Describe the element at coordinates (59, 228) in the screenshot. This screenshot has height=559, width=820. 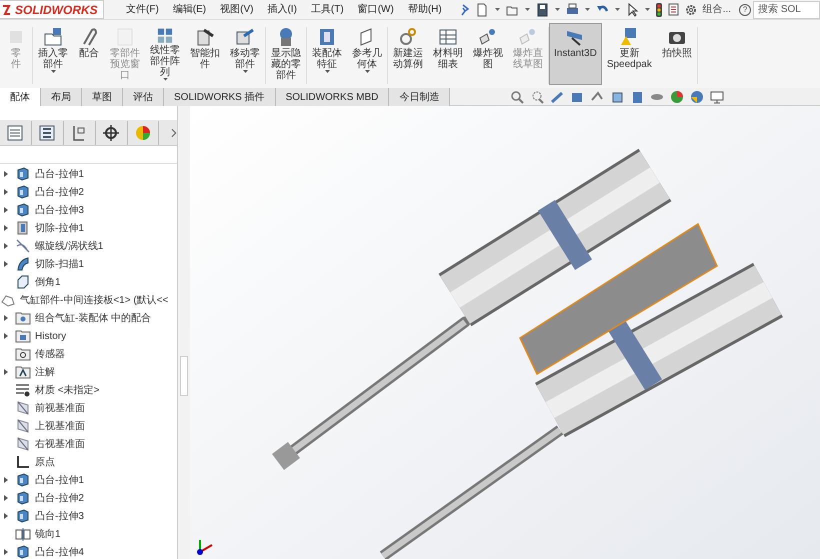
I see `tree-item: 切除-拉伸1` at that location.